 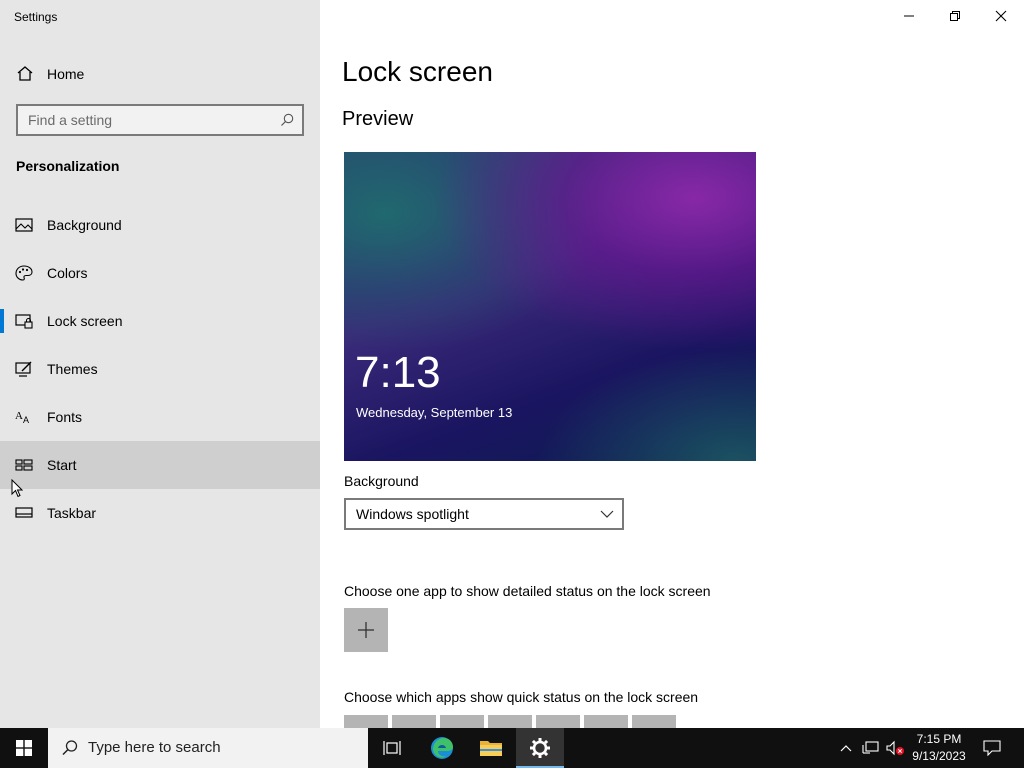 I want to click on minimize-icon, so click(x=909, y=16).